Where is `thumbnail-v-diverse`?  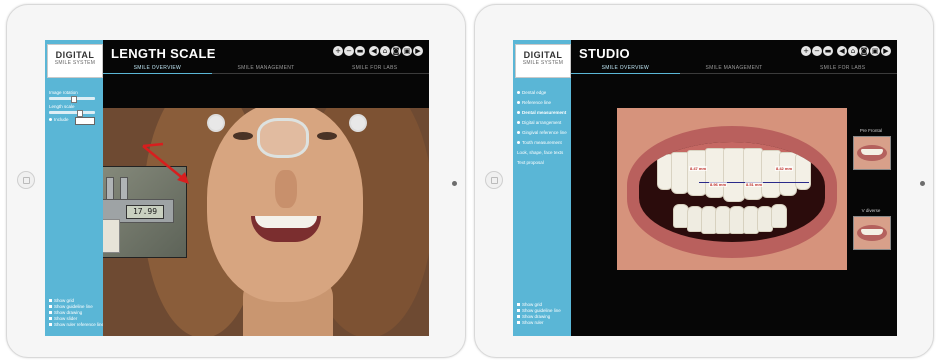 thumbnail-v-diverse is located at coordinates (872, 233).